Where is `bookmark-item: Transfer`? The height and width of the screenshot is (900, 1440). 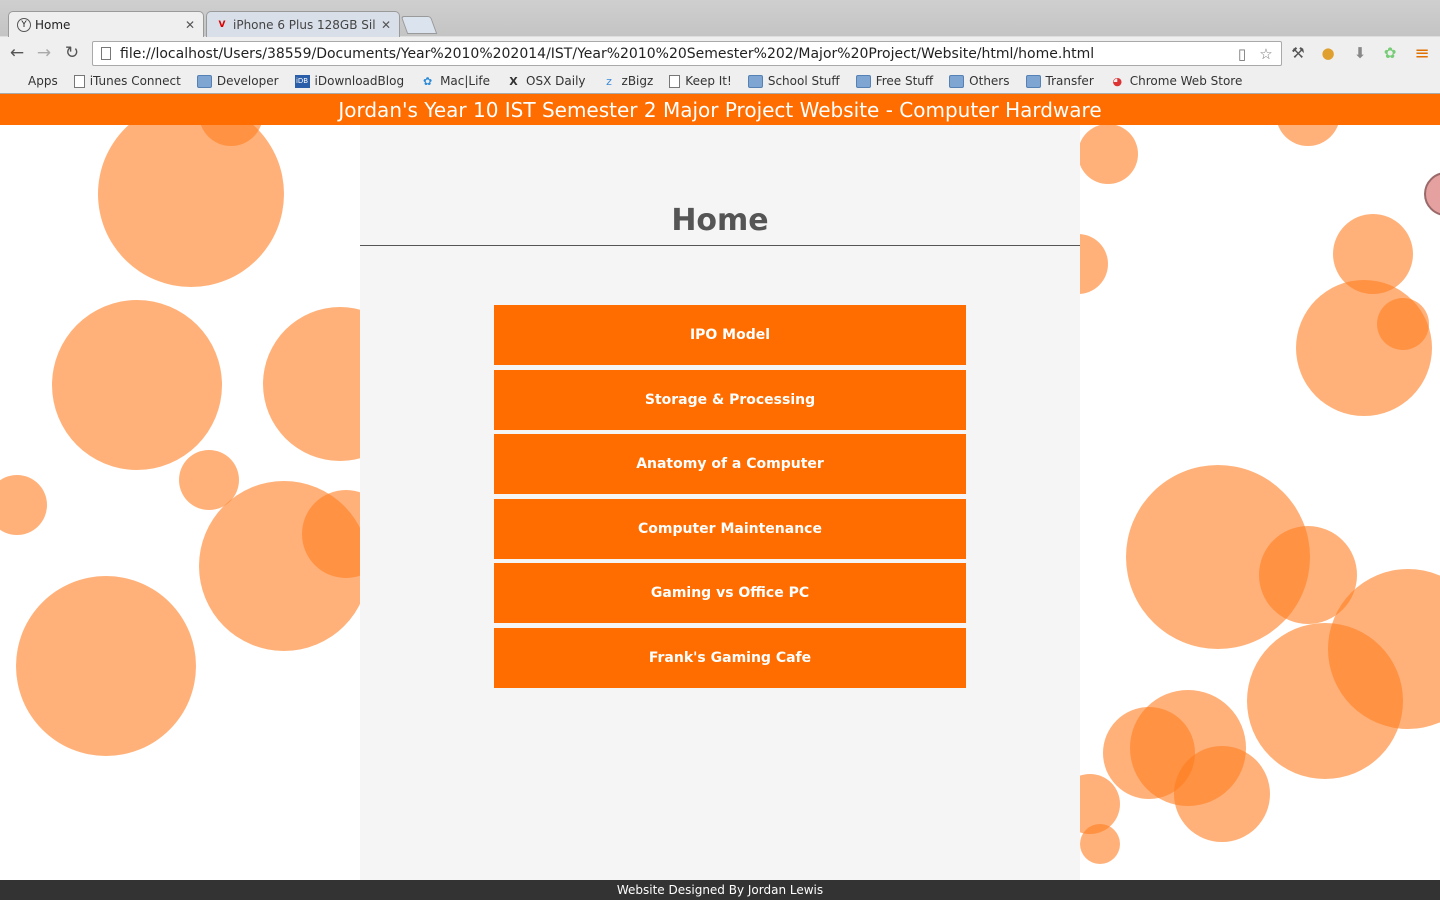
bookmark-item: Transfer is located at coordinates (1059, 81).